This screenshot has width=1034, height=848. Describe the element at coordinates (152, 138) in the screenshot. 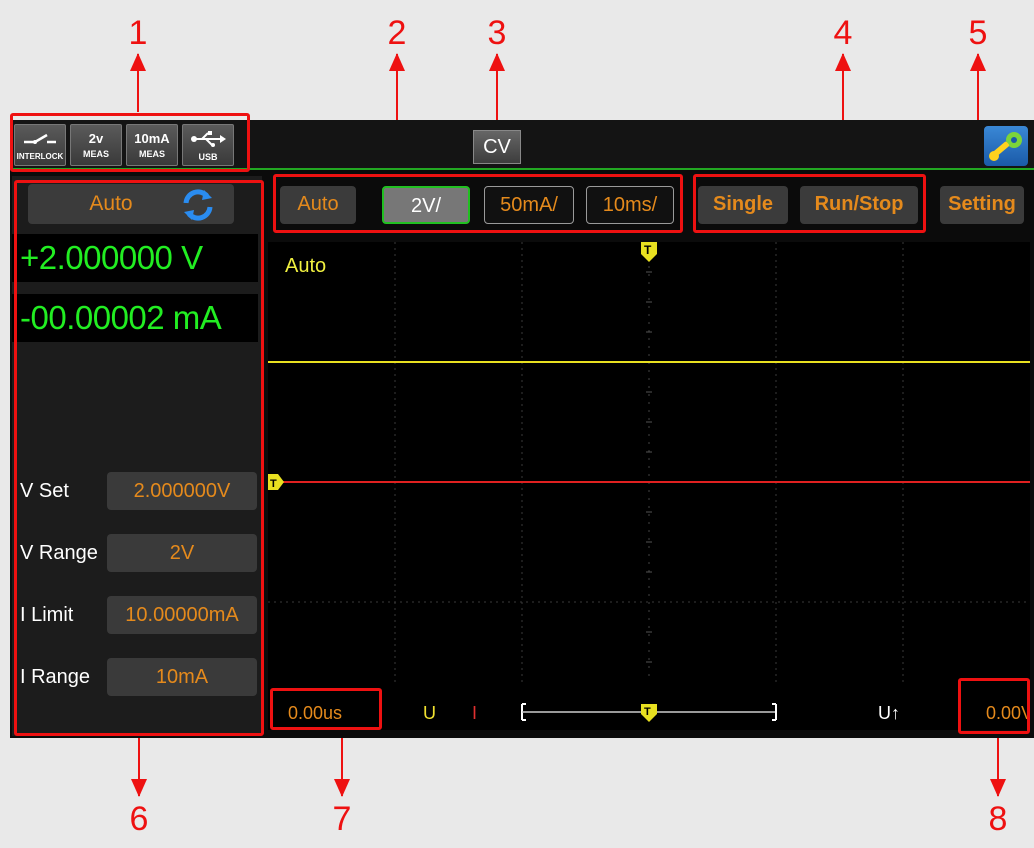

I see `current-meas-value: 10mA` at that location.